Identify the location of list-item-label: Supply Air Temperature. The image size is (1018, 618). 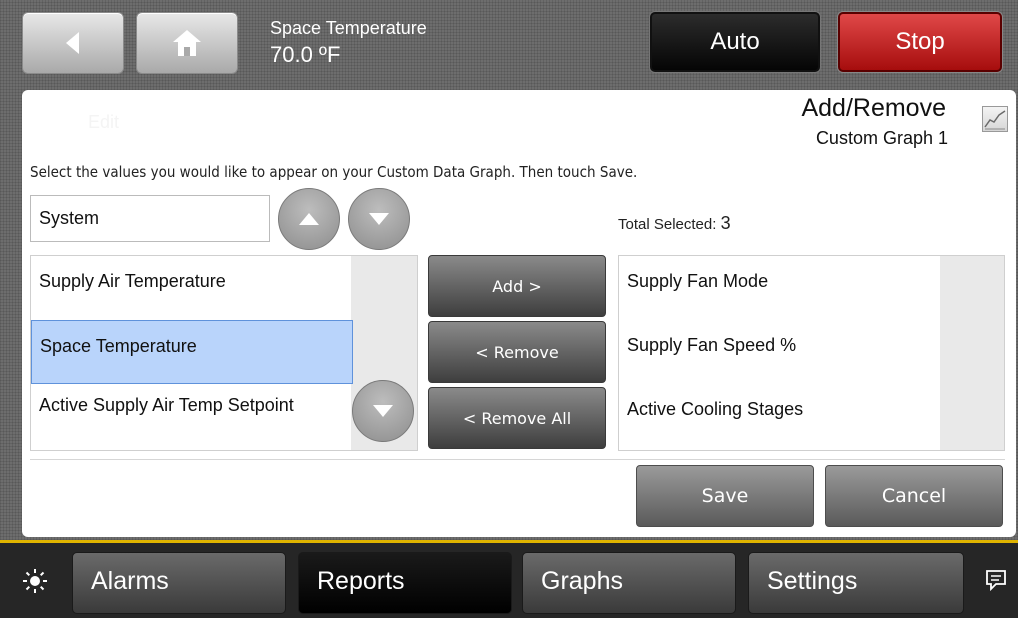
(132, 281).